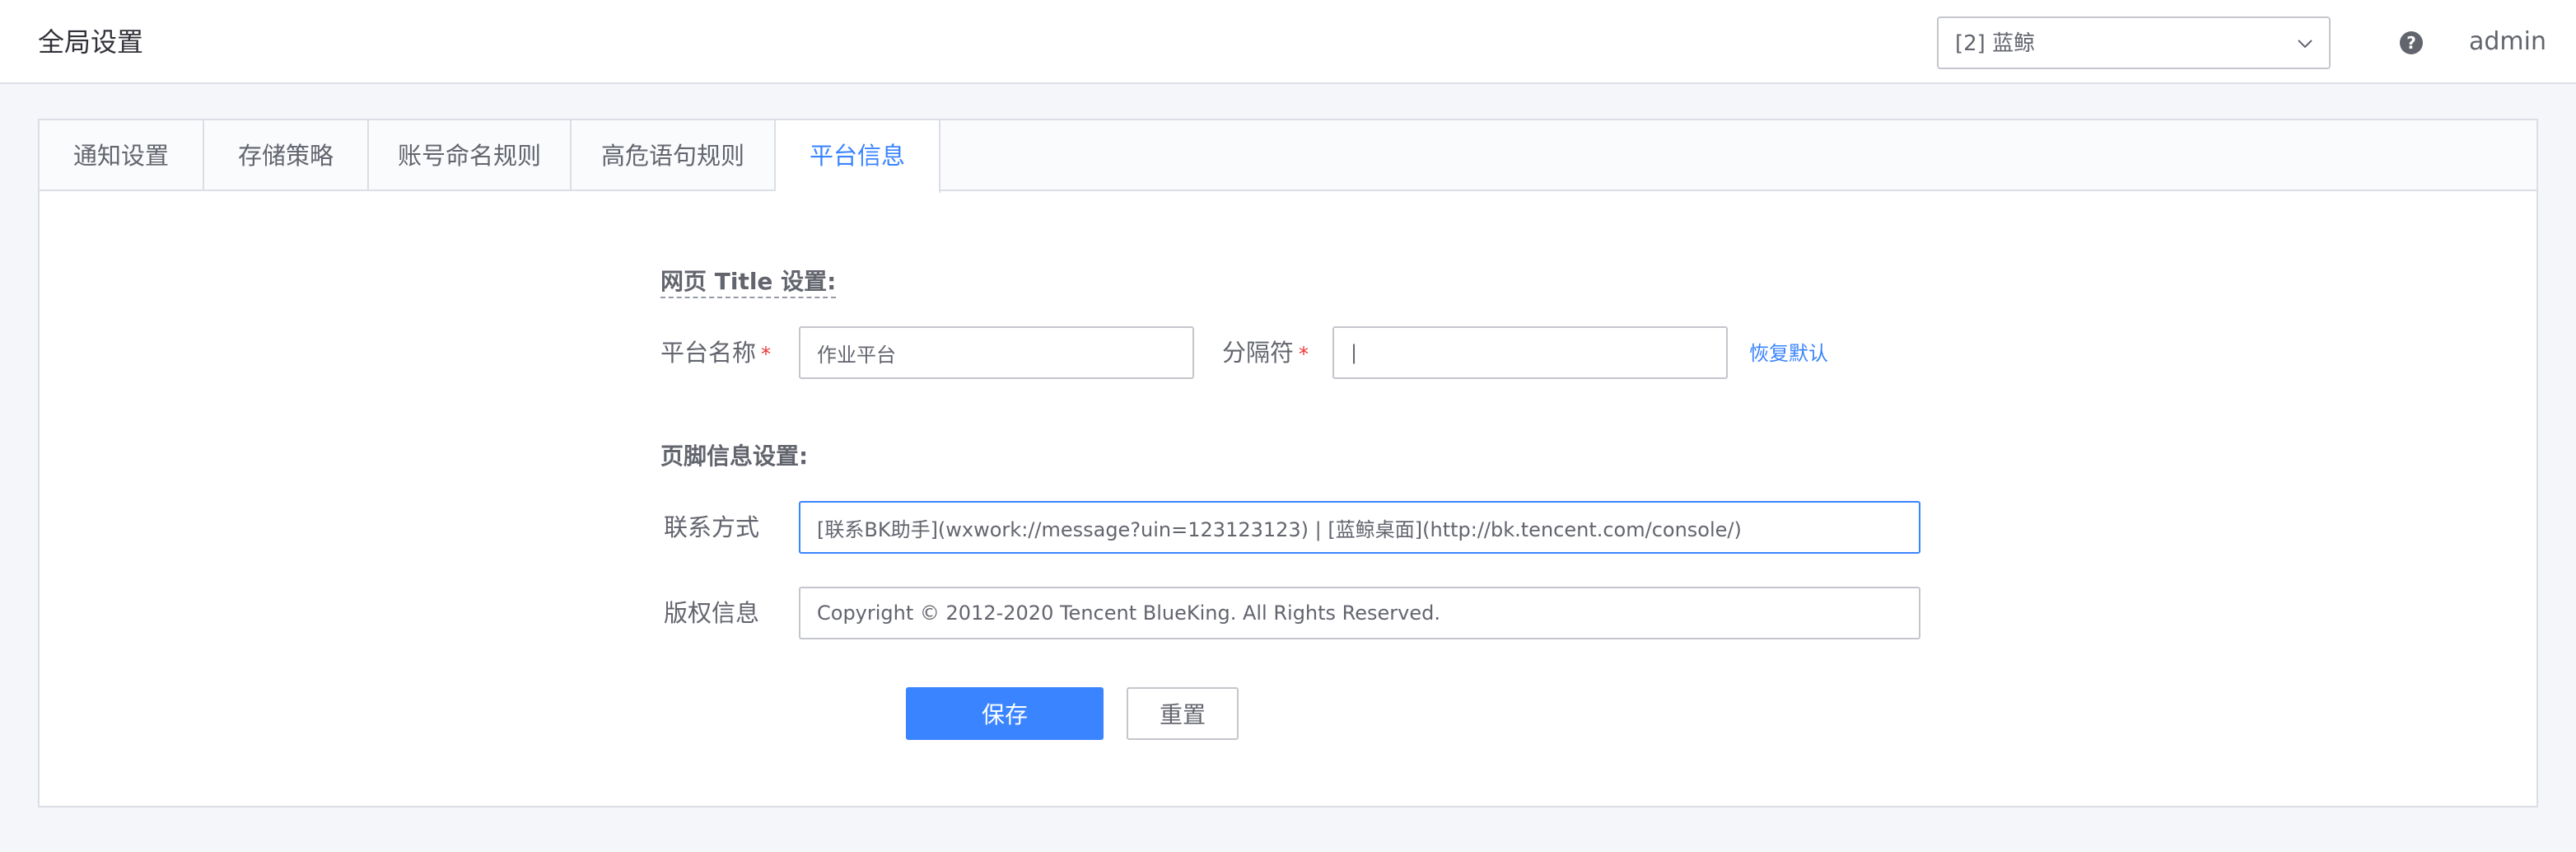 This screenshot has height=852, width=2576. What do you see at coordinates (674, 155) in the screenshot?
I see `tab-dangerous-rules: 高危语句规则` at bounding box center [674, 155].